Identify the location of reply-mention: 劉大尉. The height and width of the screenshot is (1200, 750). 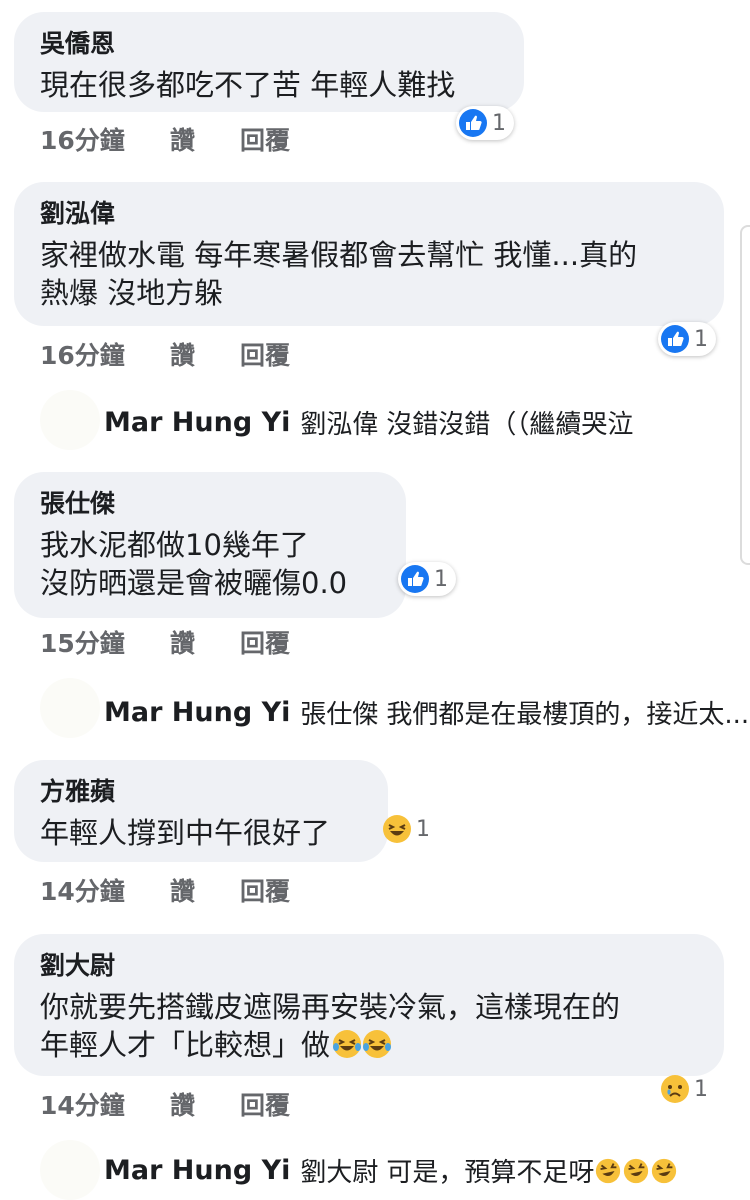
(339, 1173).